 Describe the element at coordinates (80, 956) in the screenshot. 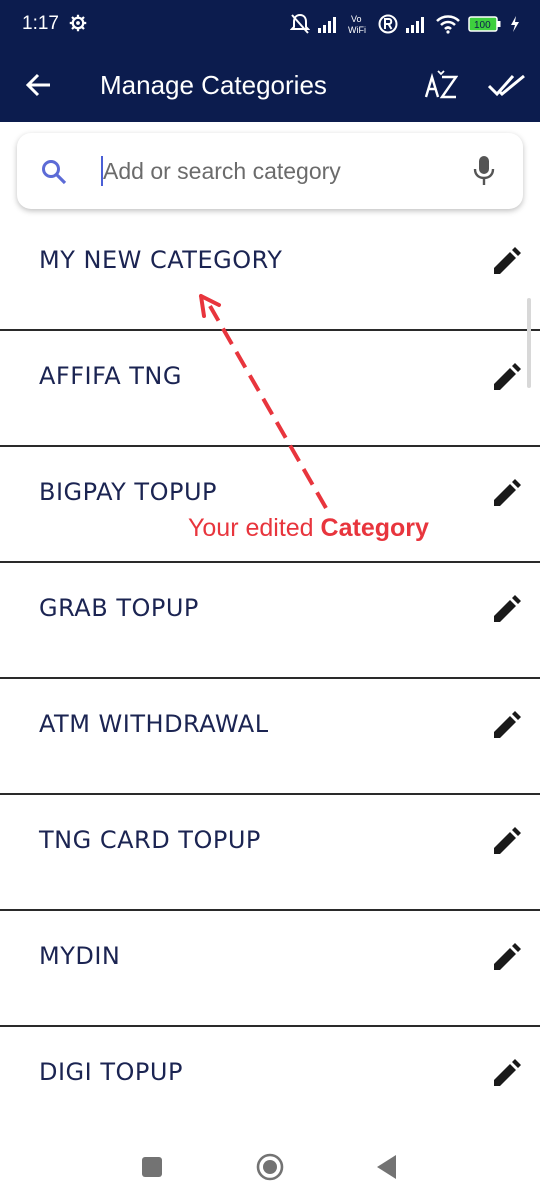

I see `category-label: MYDIN` at that location.